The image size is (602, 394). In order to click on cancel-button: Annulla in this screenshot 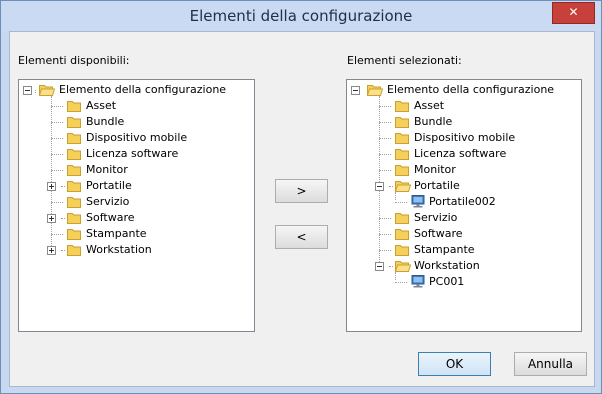, I will do `click(550, 364)`.